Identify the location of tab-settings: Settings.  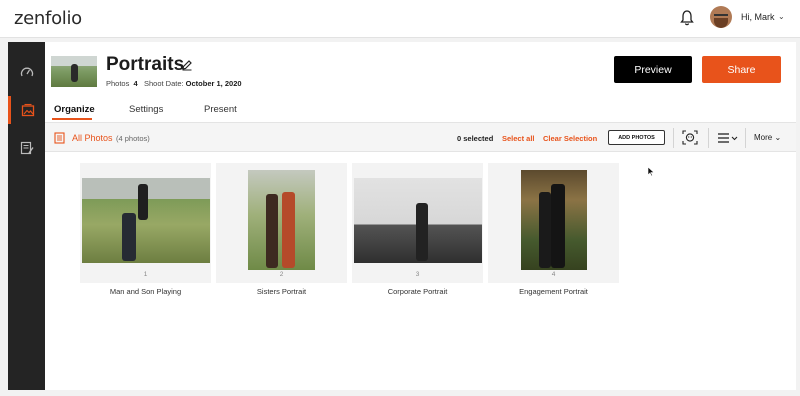
(146, 109).